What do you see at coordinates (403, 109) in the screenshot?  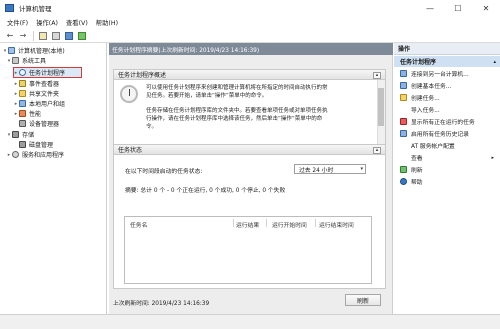 I see `import-icon` at bounding box center [403, 109].